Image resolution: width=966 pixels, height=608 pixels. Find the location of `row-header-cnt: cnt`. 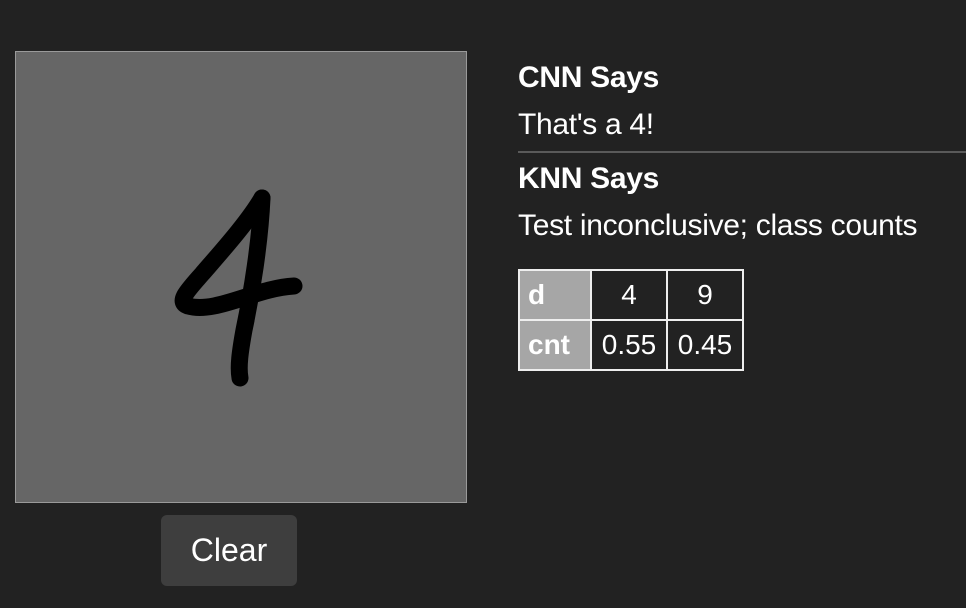

row-header-cnt: cnt is located at coordinates (555, 345).